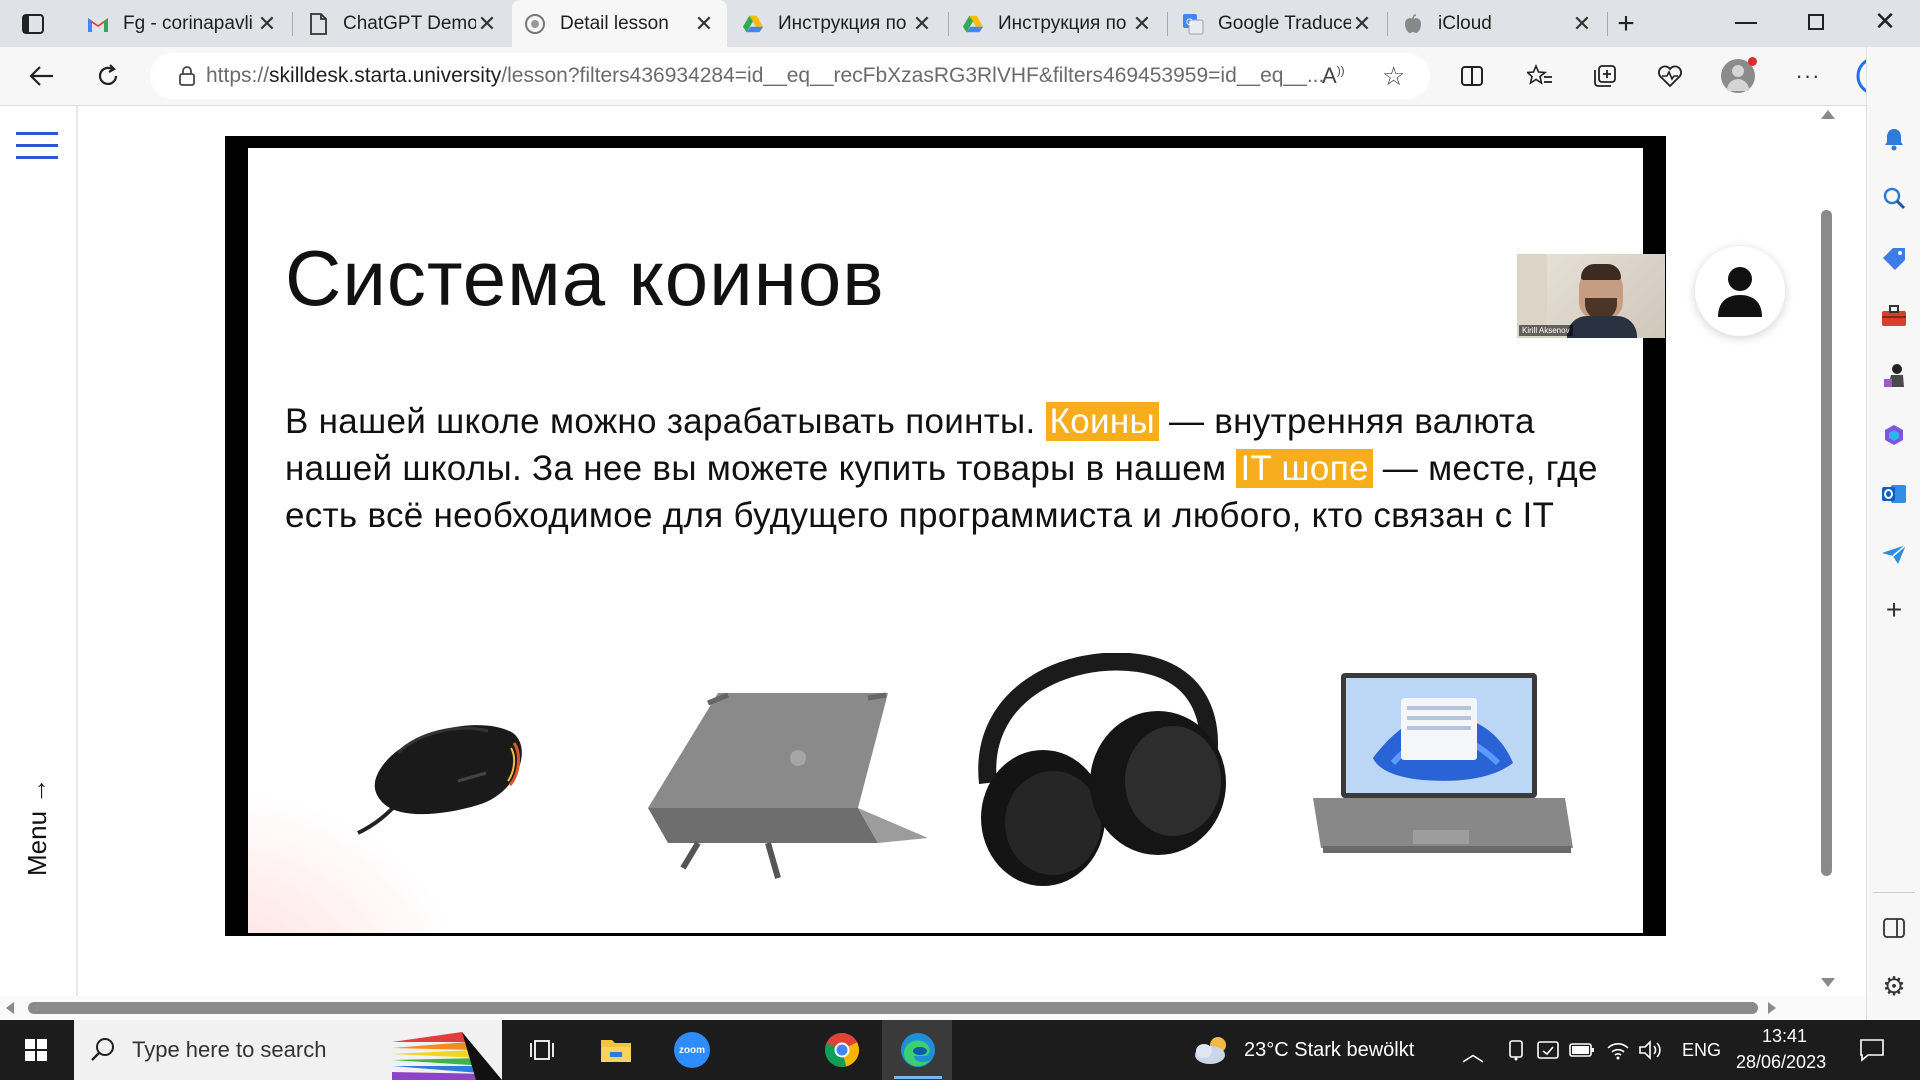 Image resolution: width=1920 pixels, height=1080 pixels. Describe the element at coordinates (1102, 421) in the screenshot. I see `highlight-coins: Коины` at that location.